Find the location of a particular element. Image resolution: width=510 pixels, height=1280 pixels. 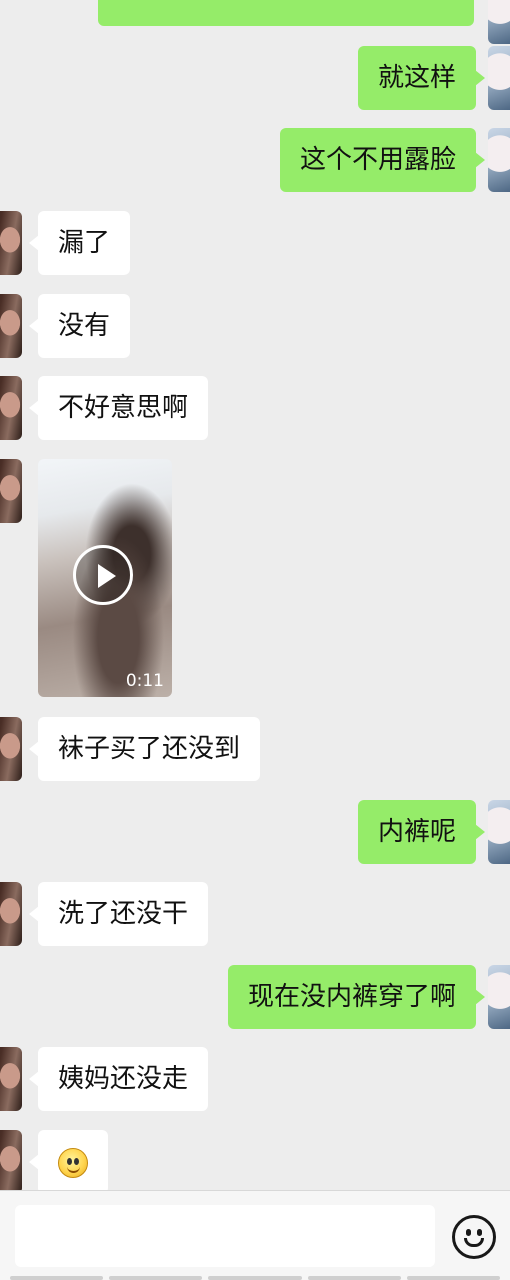

message-bubble: 袜子买了还没到 is located at coordinates (144, 749).